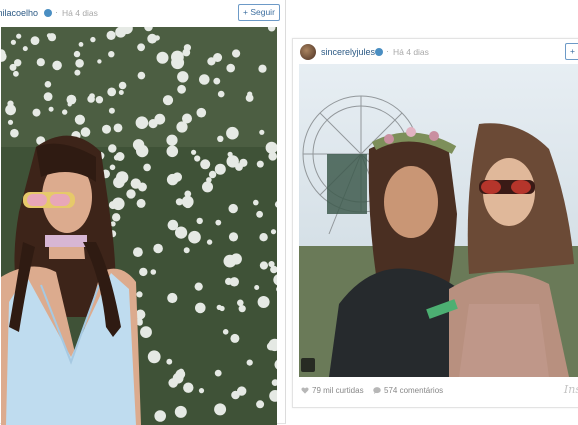 Image resolution: width=578 pixels, height=425 pixels. What do you see at coordinates (571, 389) in the screenshot?
I see `instagram-logo: Ins` at bounding box center [571, 389].